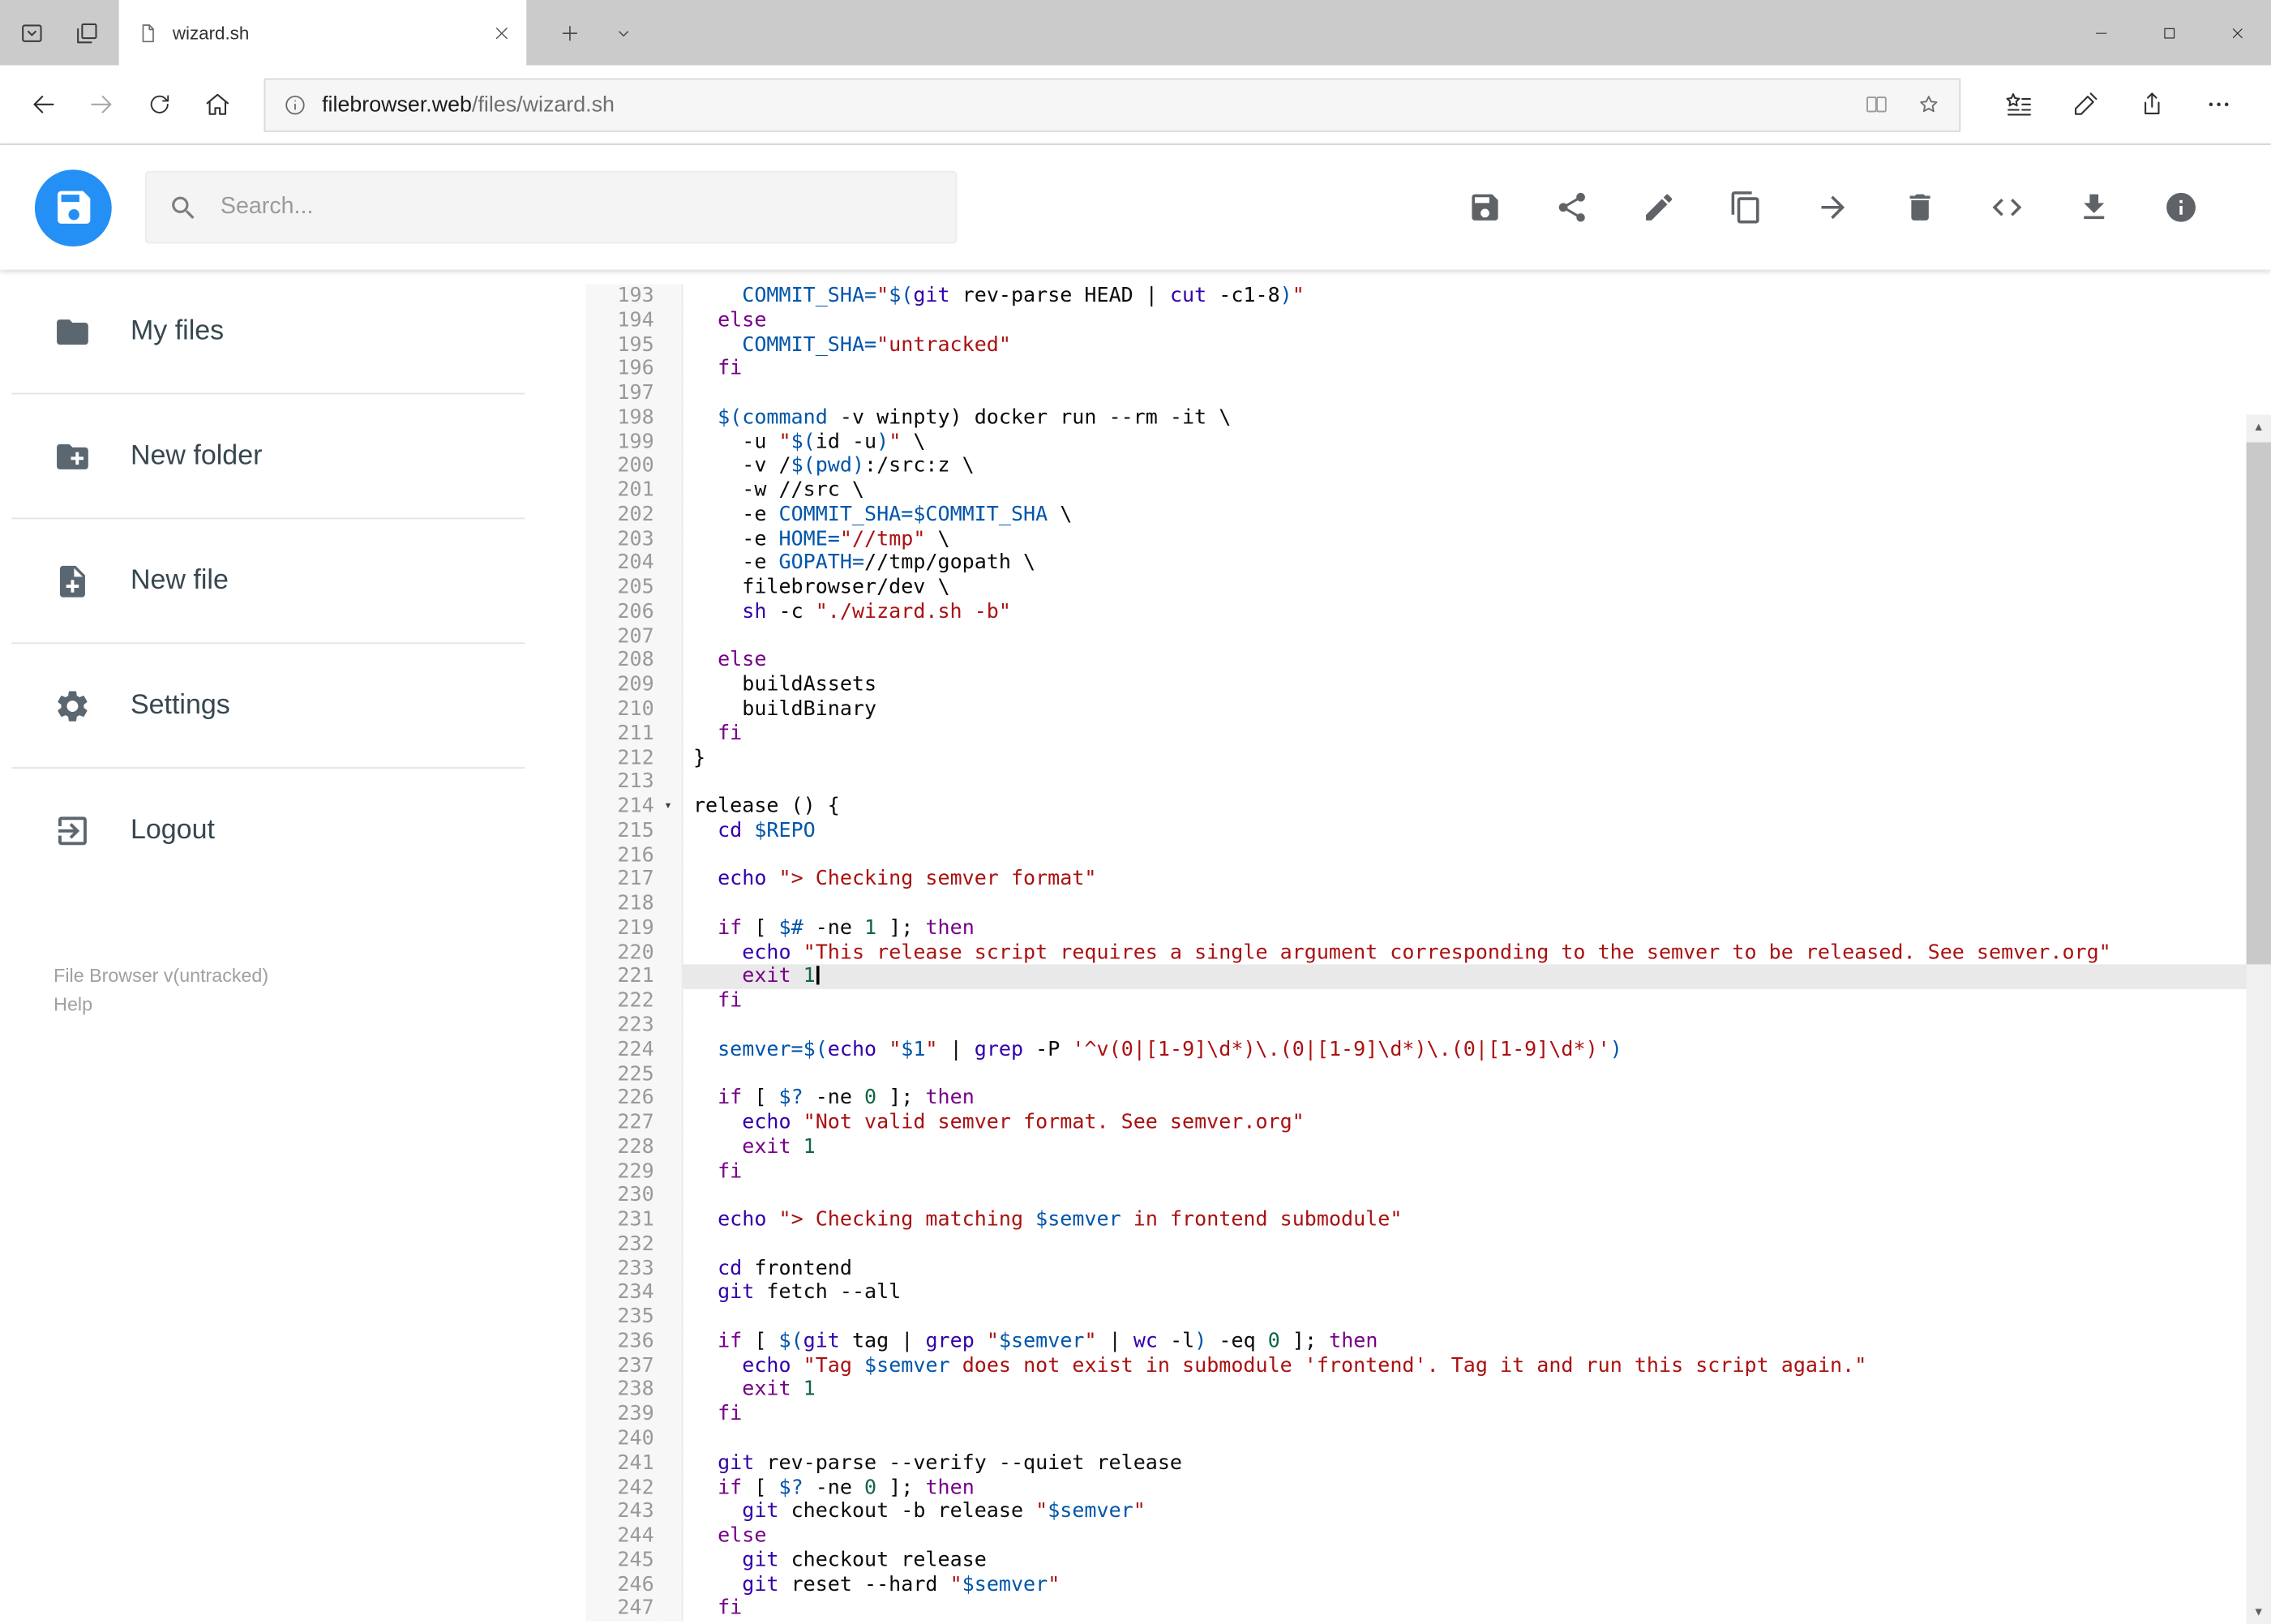 The height and width of the screenshot is (1624, 2271). I want to click on refresh-button, so click(160, 105).